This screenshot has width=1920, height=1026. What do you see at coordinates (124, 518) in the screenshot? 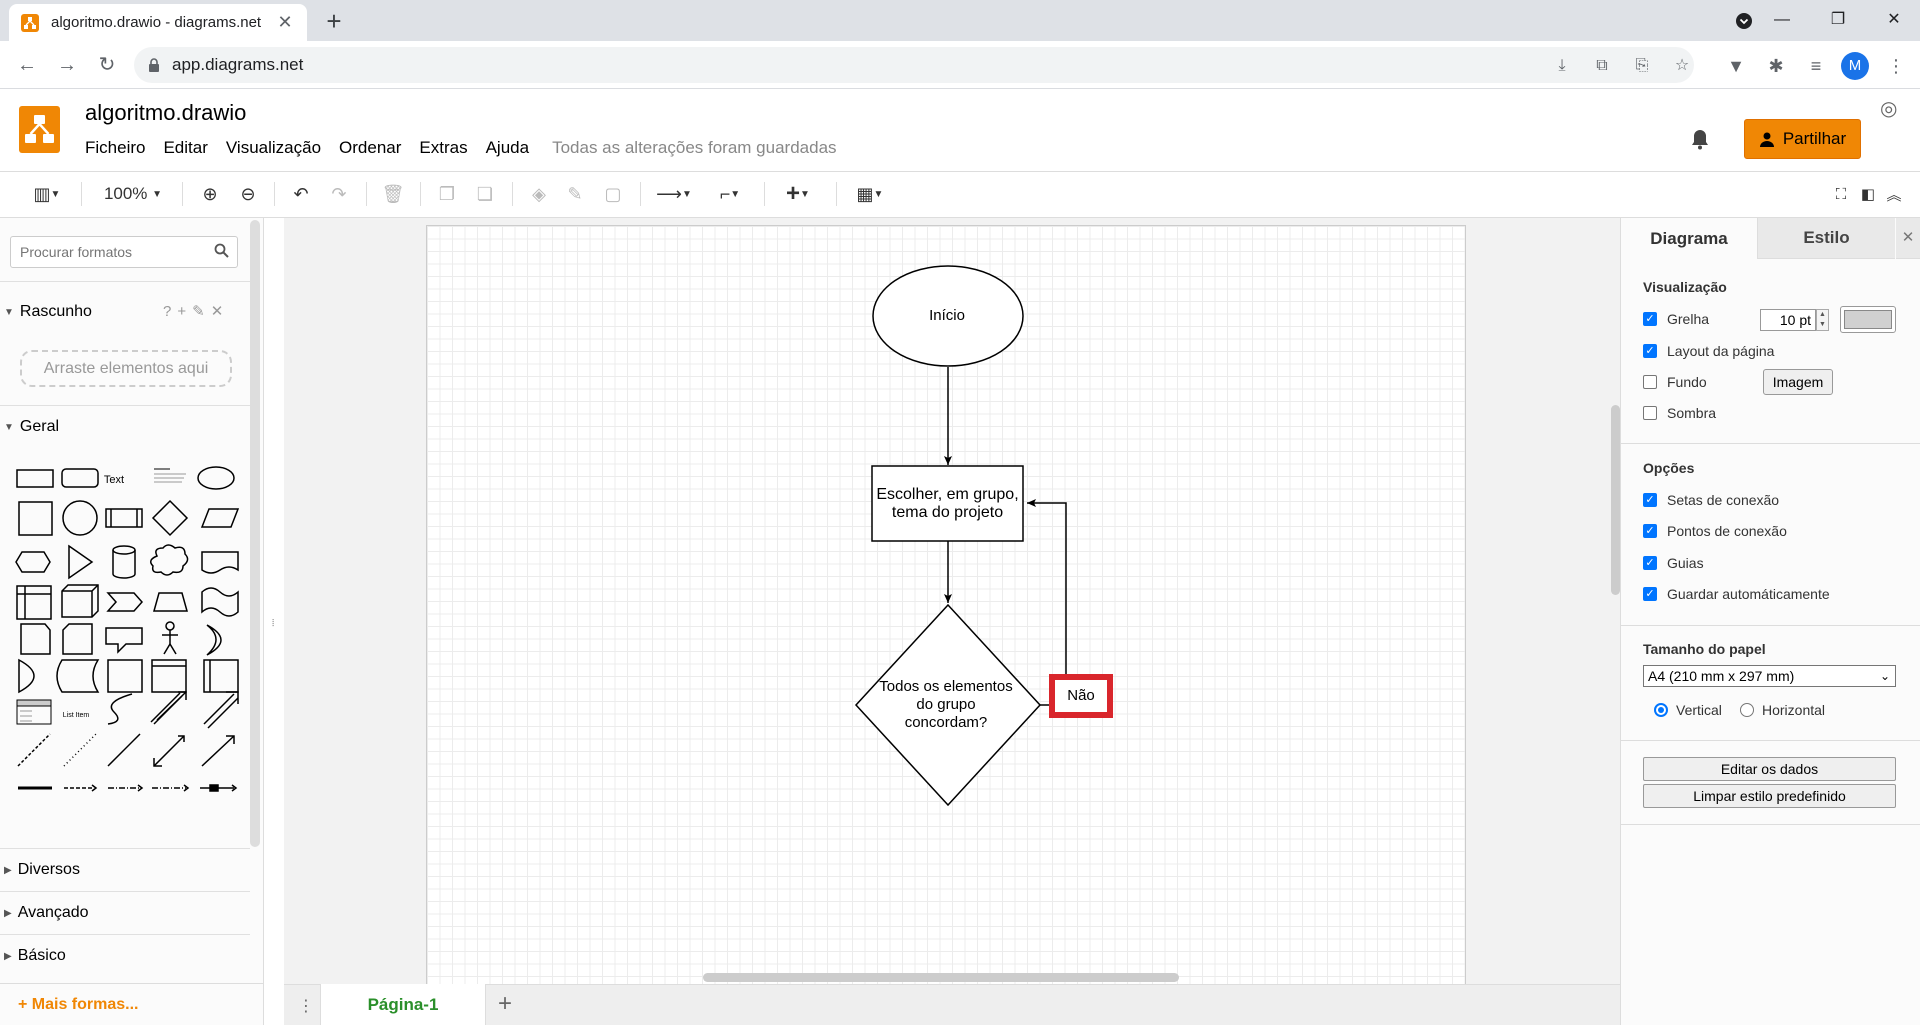
I see `shape-process` at bounding box center [124, 518].